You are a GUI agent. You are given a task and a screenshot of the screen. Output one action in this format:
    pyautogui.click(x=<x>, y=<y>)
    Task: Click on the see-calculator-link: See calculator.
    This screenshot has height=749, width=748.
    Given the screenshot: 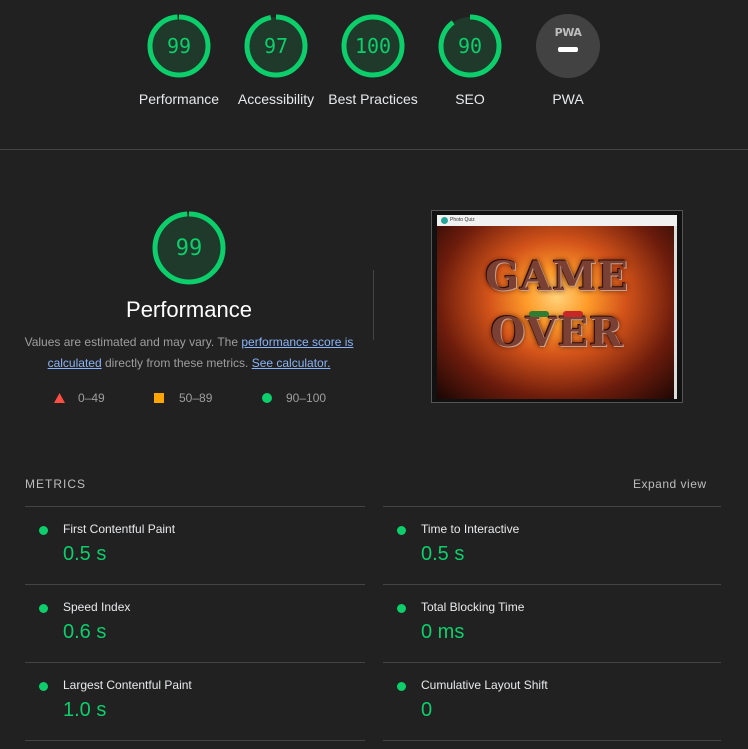 What is the action you would take?
    pyautogui.click(x=291, y=363)
    